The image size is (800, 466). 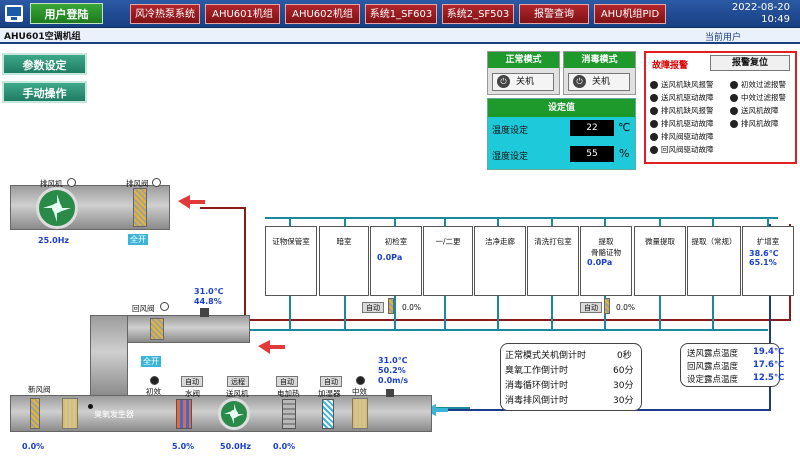 I want to click on dew-label: 设定露点温度, so click(x=713, y=380).